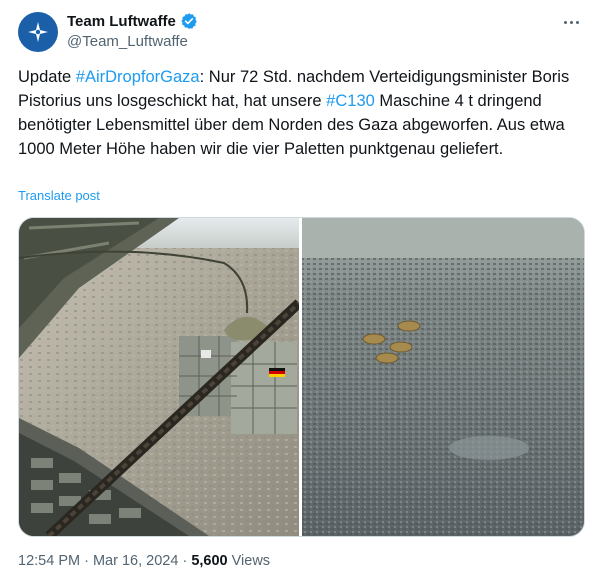 The width and height of the screenshot is (599, 588). I want to click on author-name-row: Team Luftwaffe, so click(132, 21).